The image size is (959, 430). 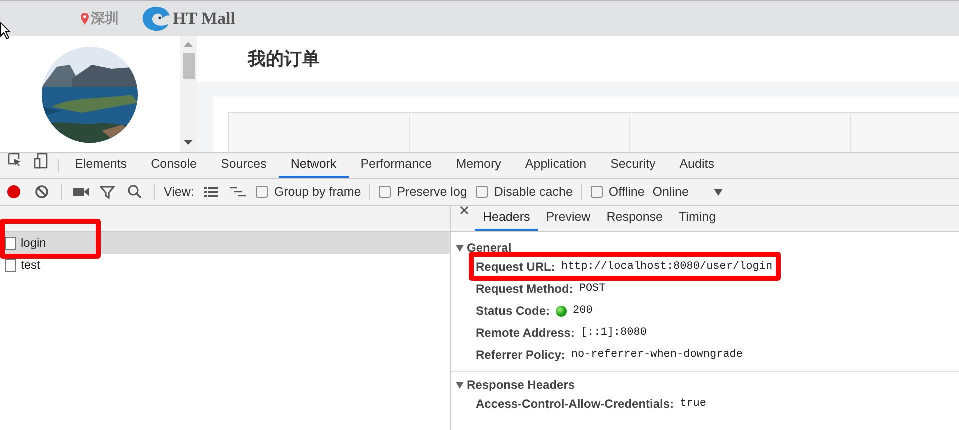 I want to click on option-checkbox: Preserve log, so click(x=423, y=192).